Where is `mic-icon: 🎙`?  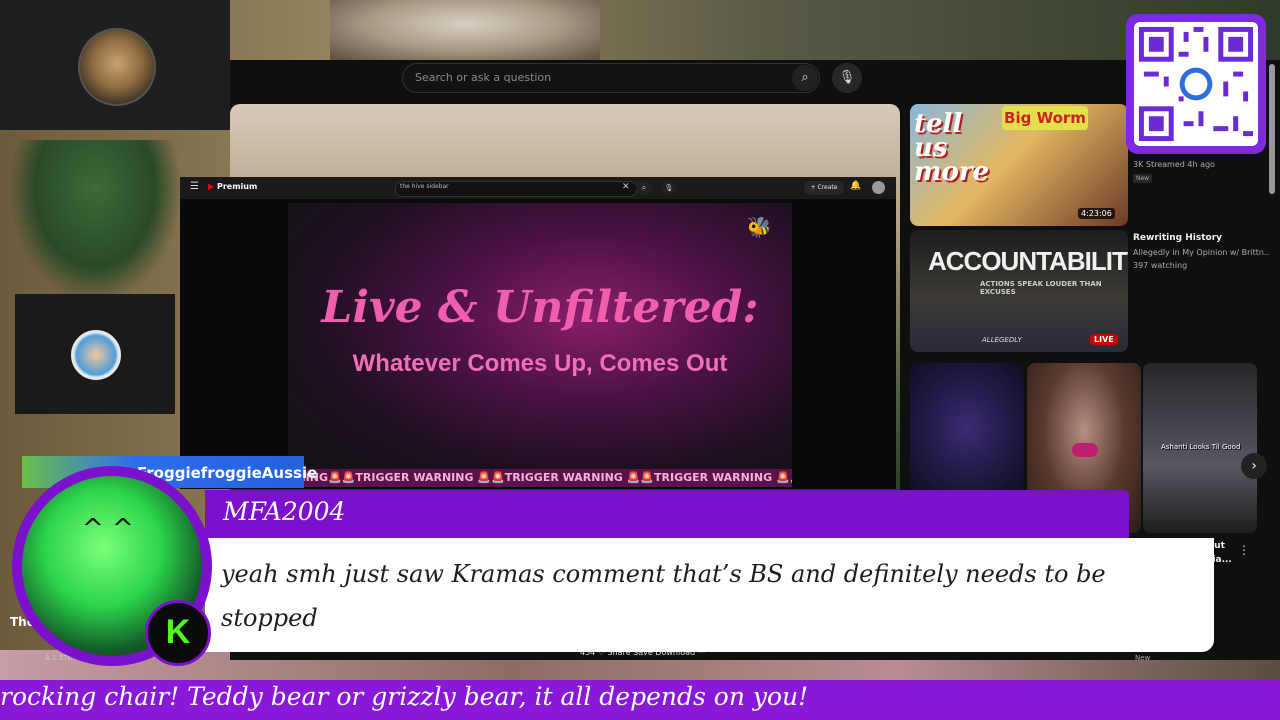 mic-icon: 🎙 is located at coordinates (847, 78).